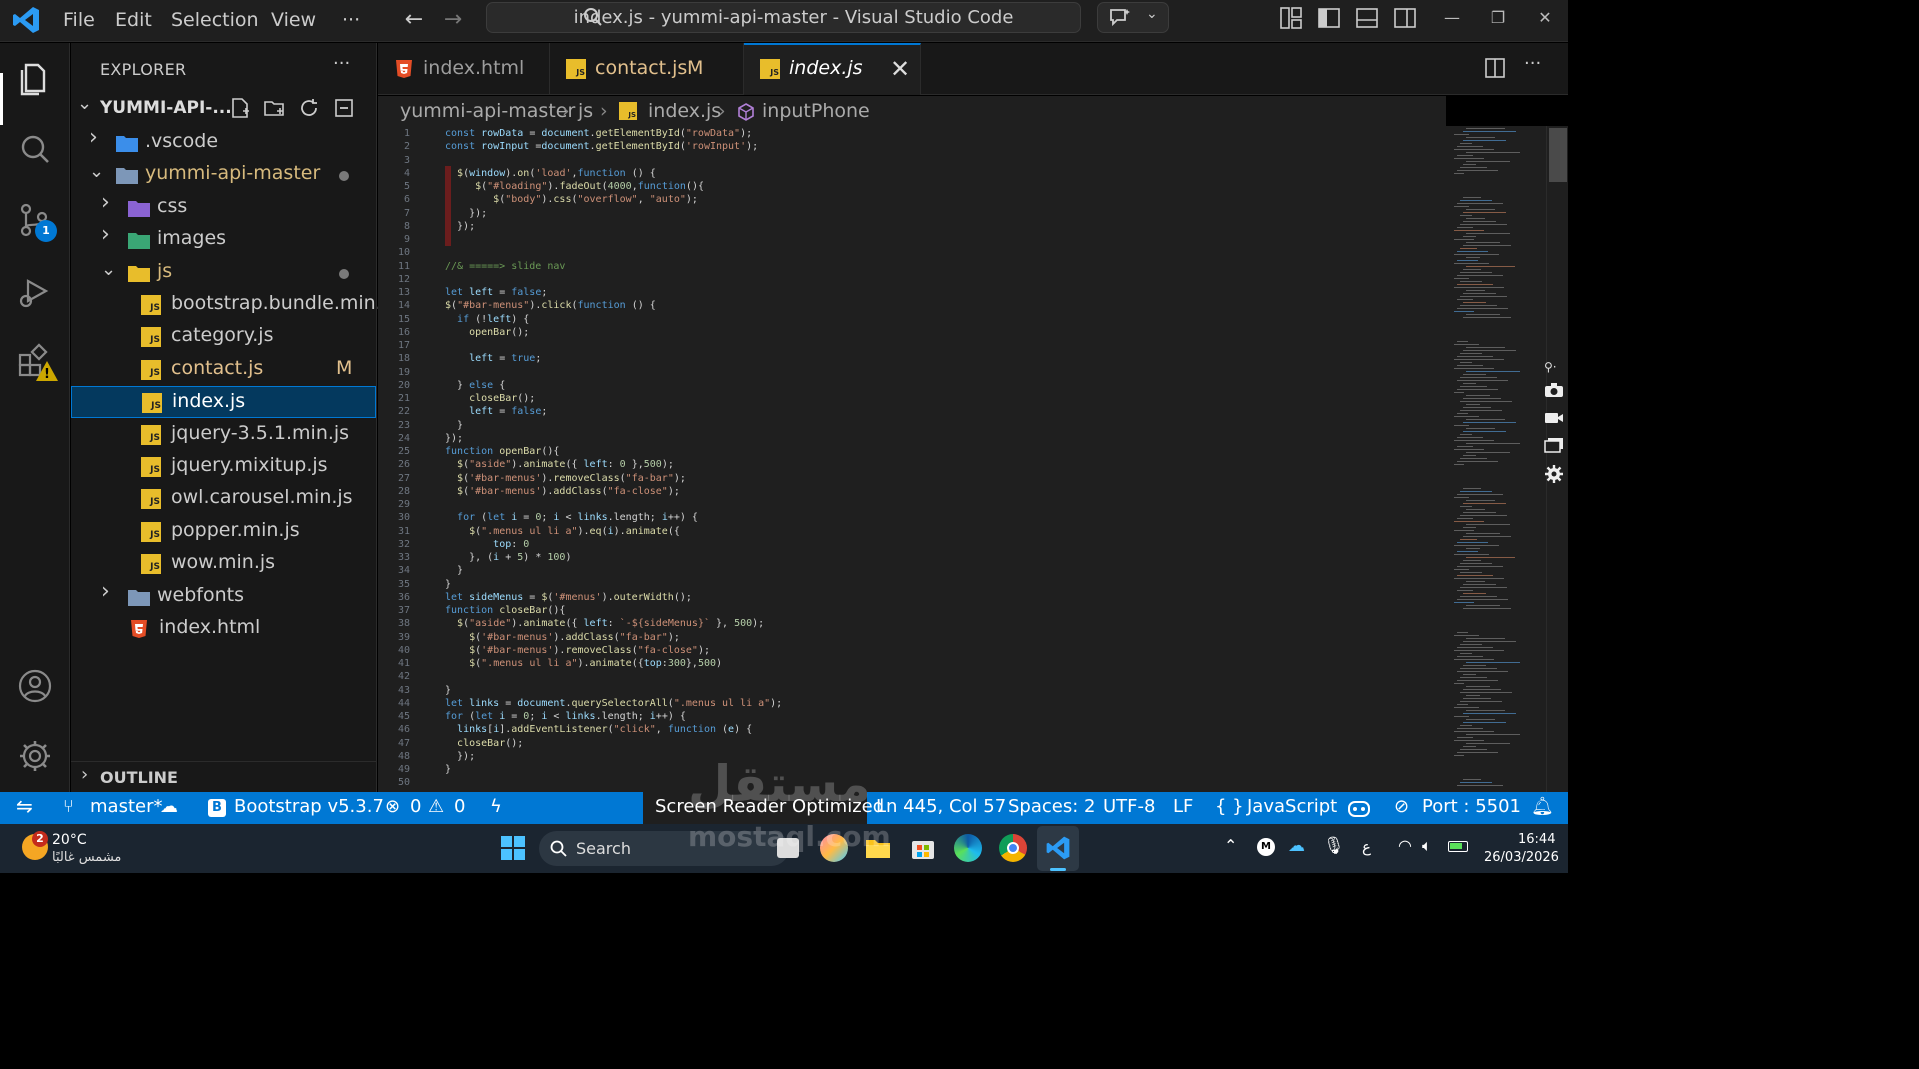 The image size is (1919, 1069). What do you see at coordinates (223, 776) in the screenshot?
I see `outline-section: › OUTLINE` at bounding box center [223, 776].